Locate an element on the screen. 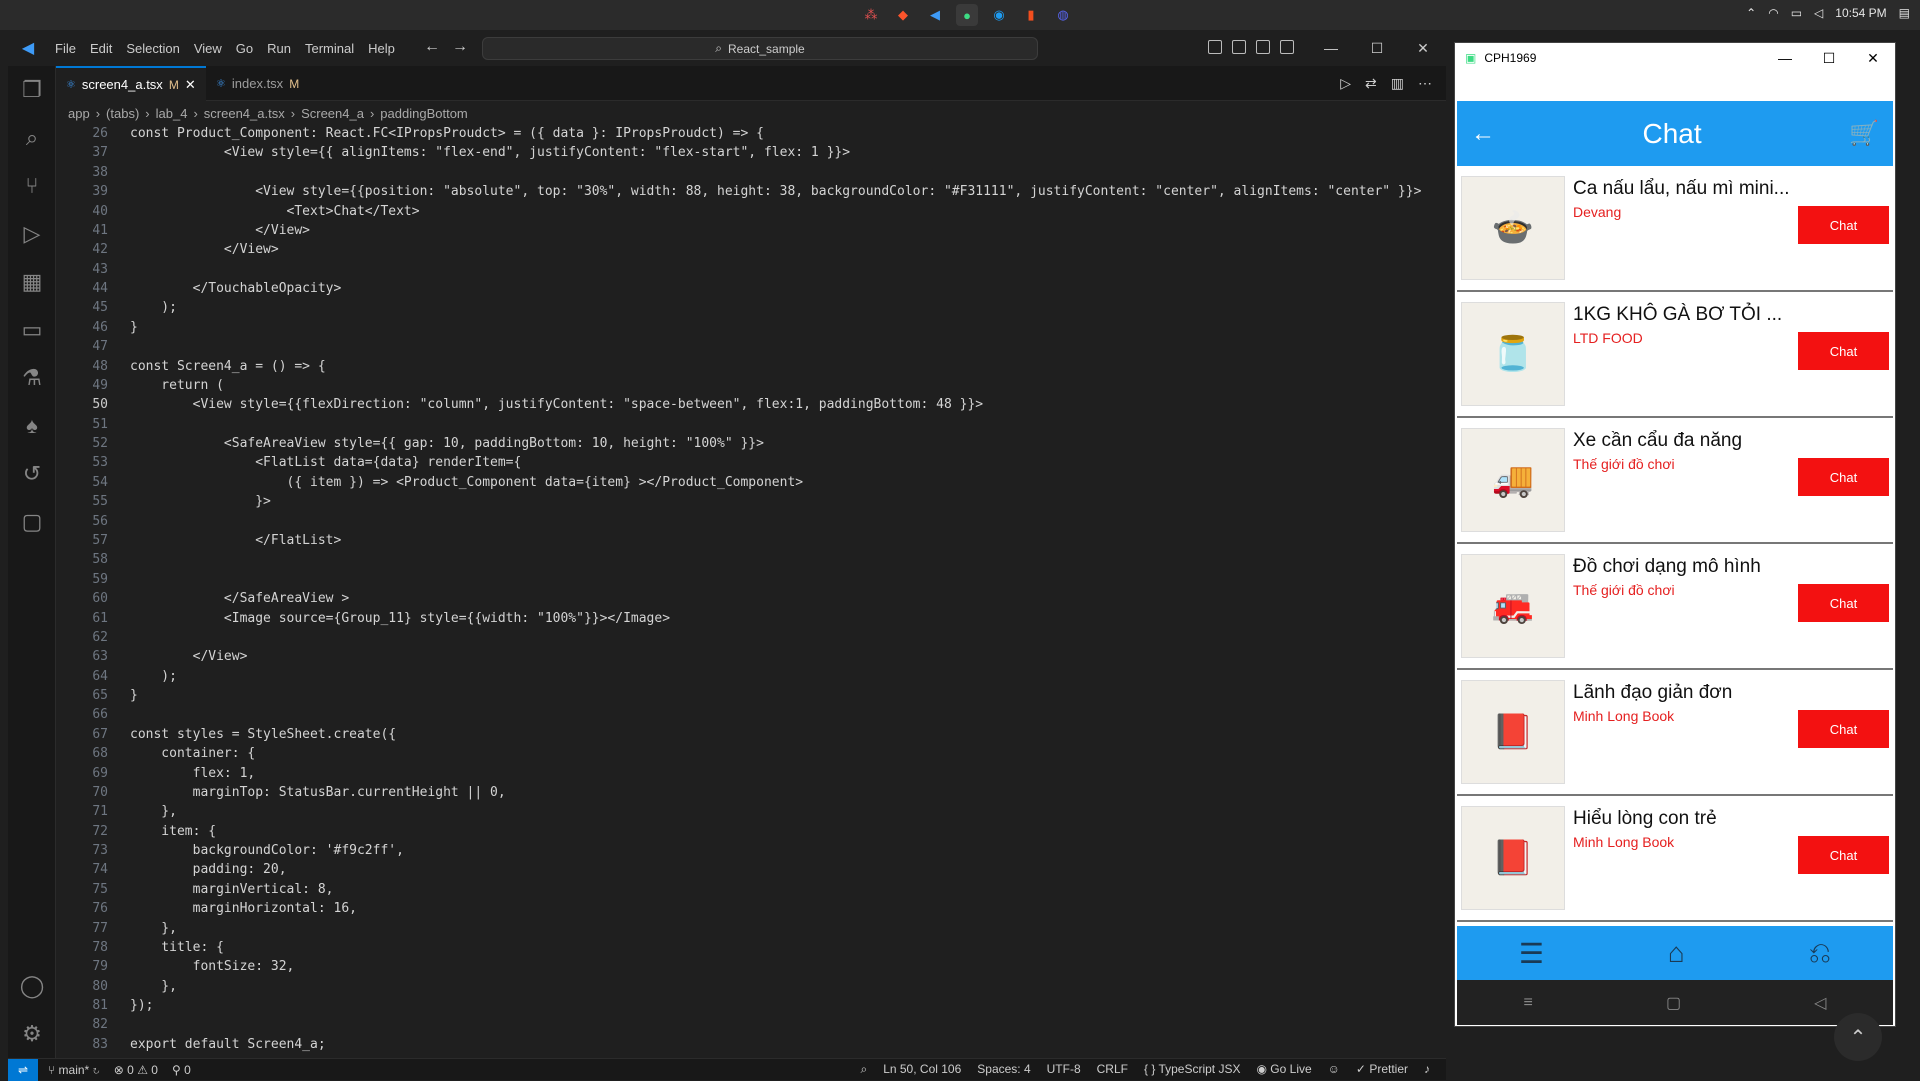 Image resolution: width=1920 pixels, height=1081 pixels. menu-file: File is located at coordinates (65, 48).